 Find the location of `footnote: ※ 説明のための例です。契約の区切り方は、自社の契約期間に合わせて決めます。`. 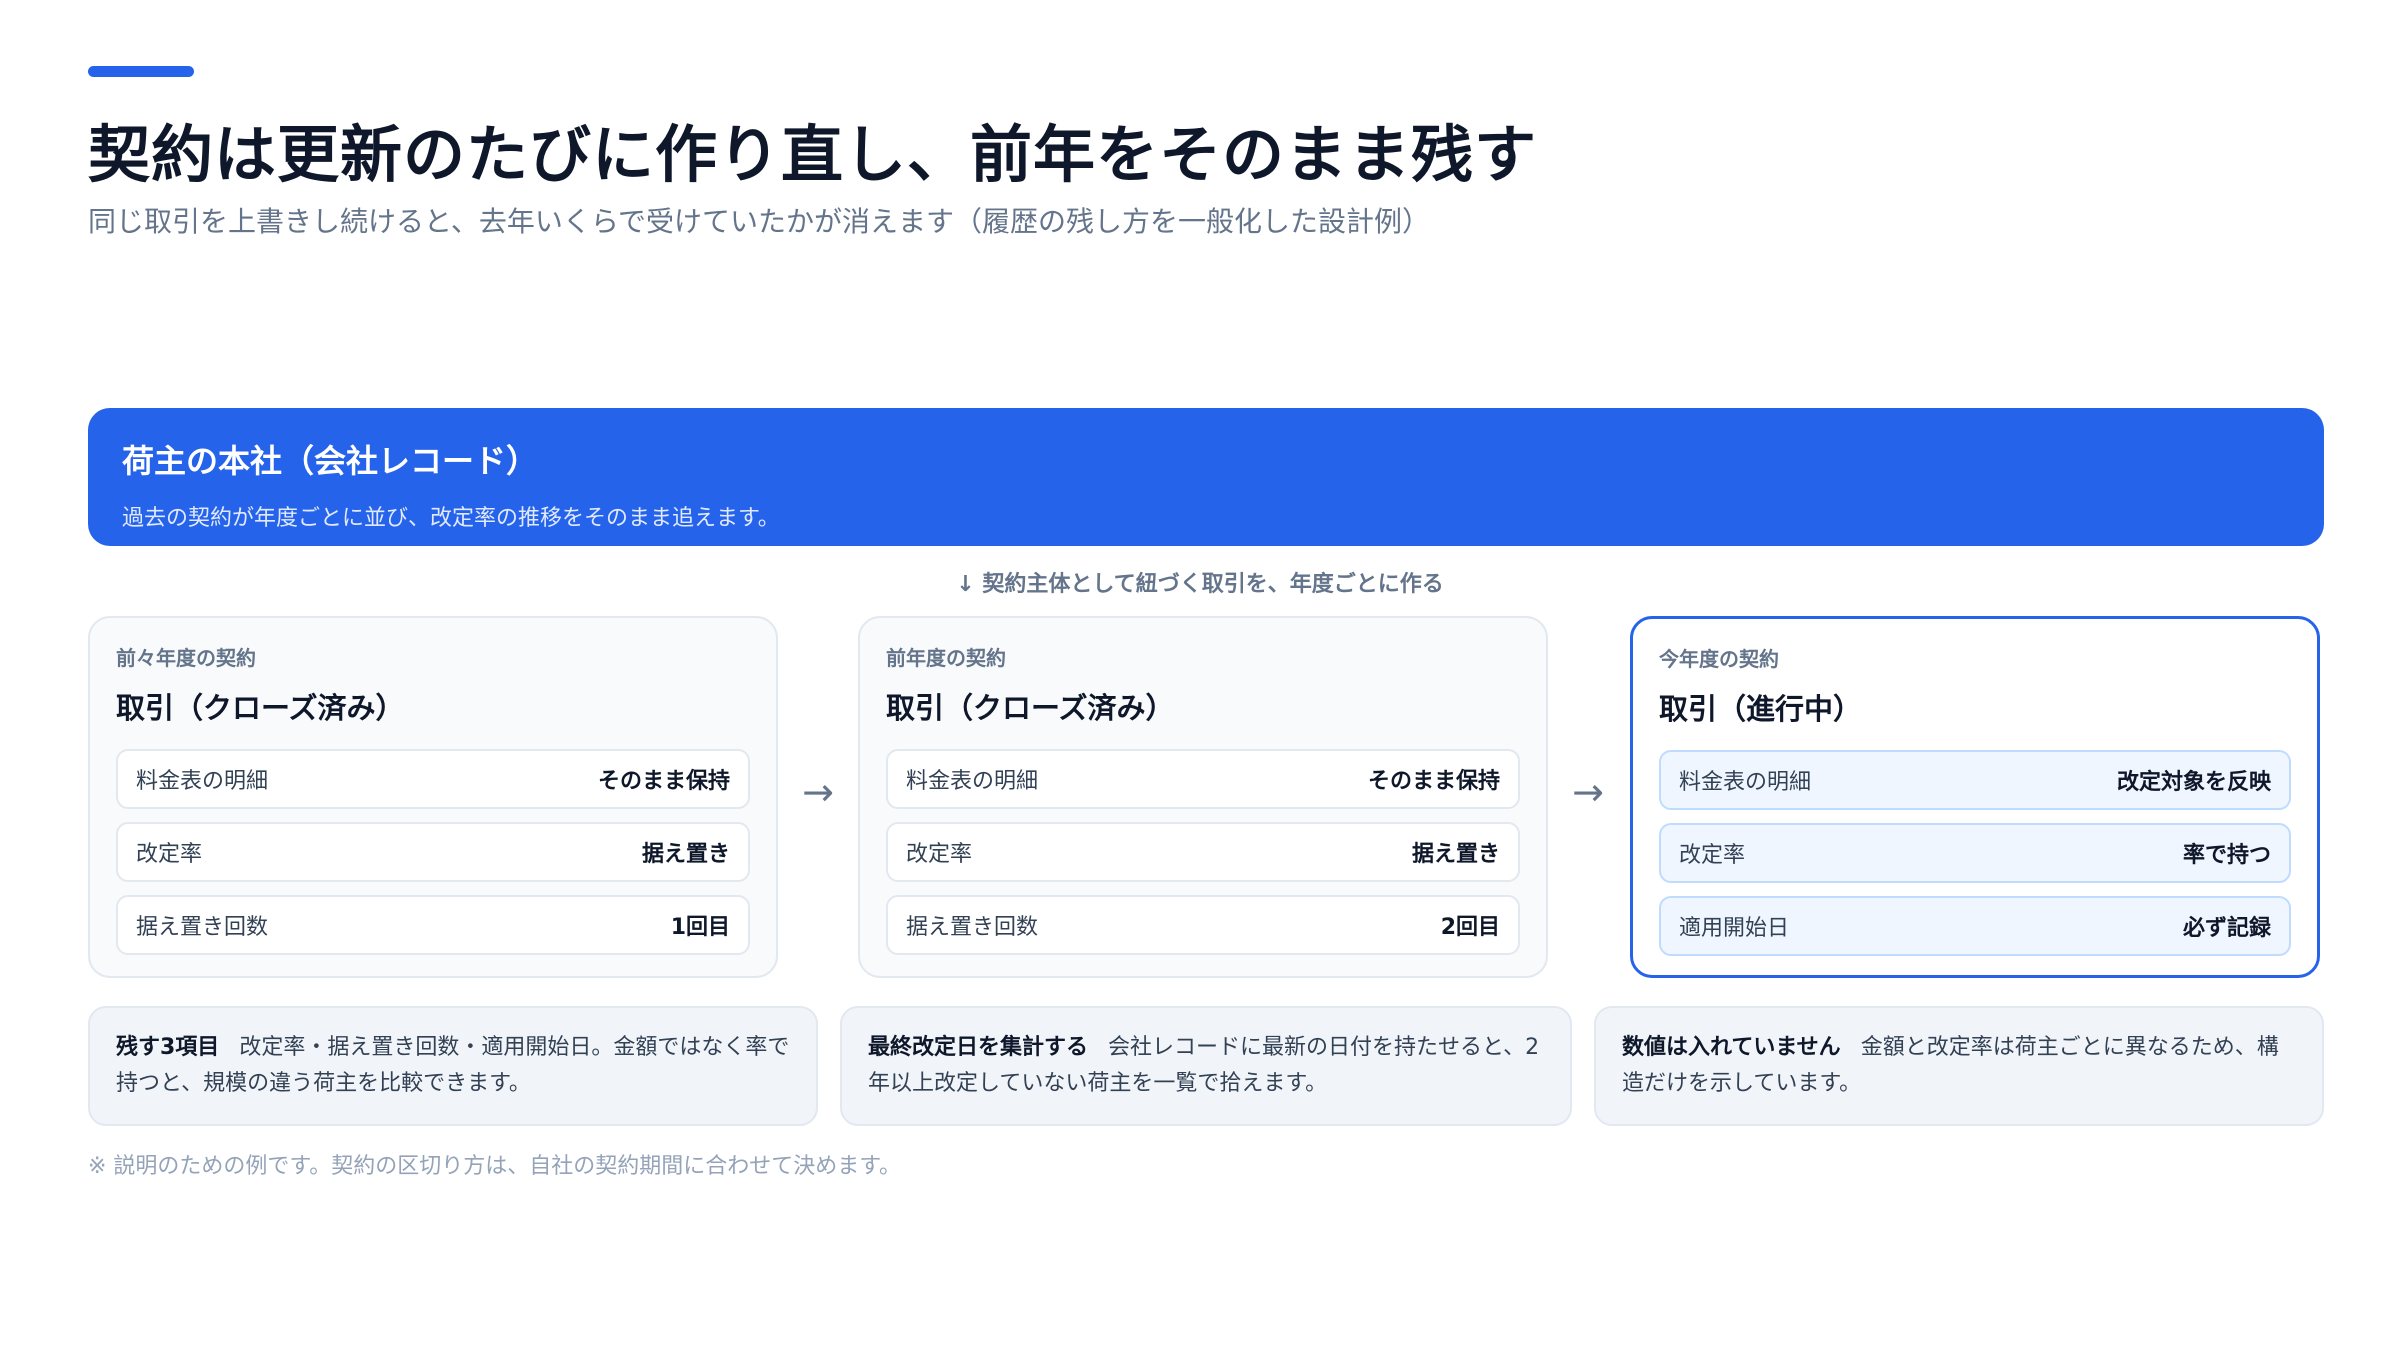

footnote: ※ 説明のための例です。契約の区切り方は、自社の契約期間に合わせて決めます。 is located at coordinates (495, 1166).